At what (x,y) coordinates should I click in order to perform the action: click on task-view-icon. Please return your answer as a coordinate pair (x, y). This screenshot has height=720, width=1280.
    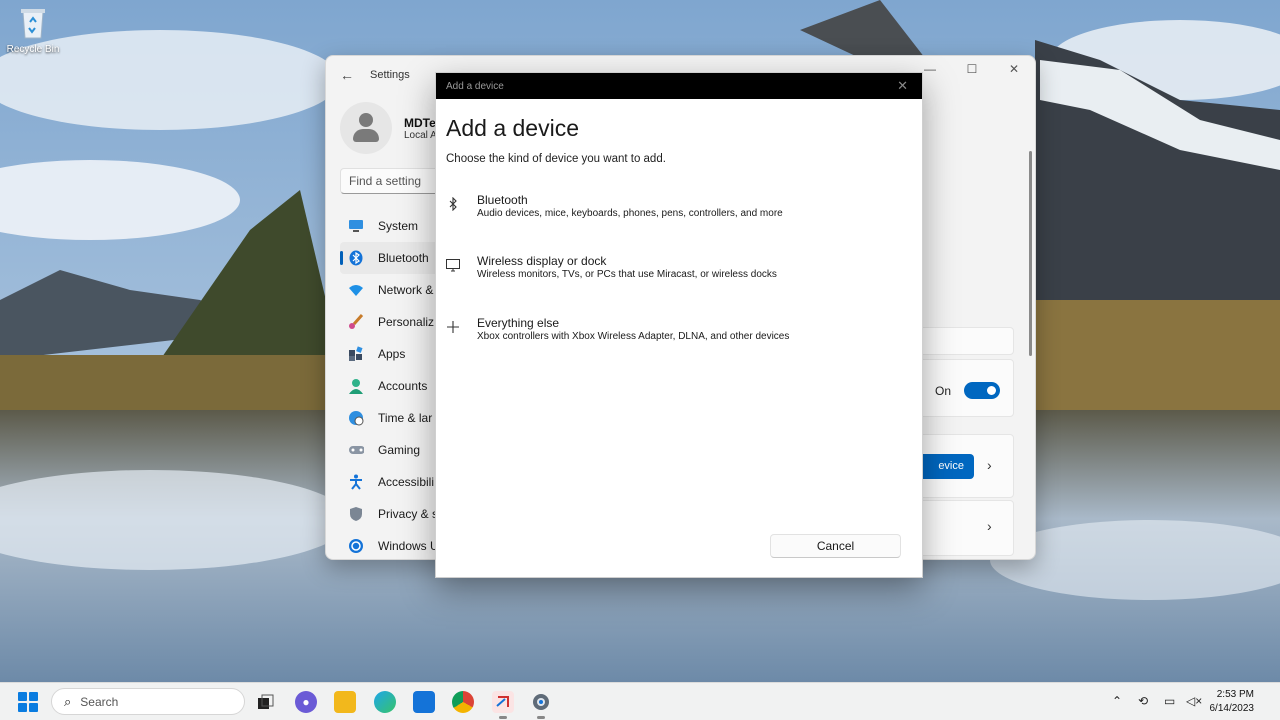
    Looking at the image, I should click on (266, 702).